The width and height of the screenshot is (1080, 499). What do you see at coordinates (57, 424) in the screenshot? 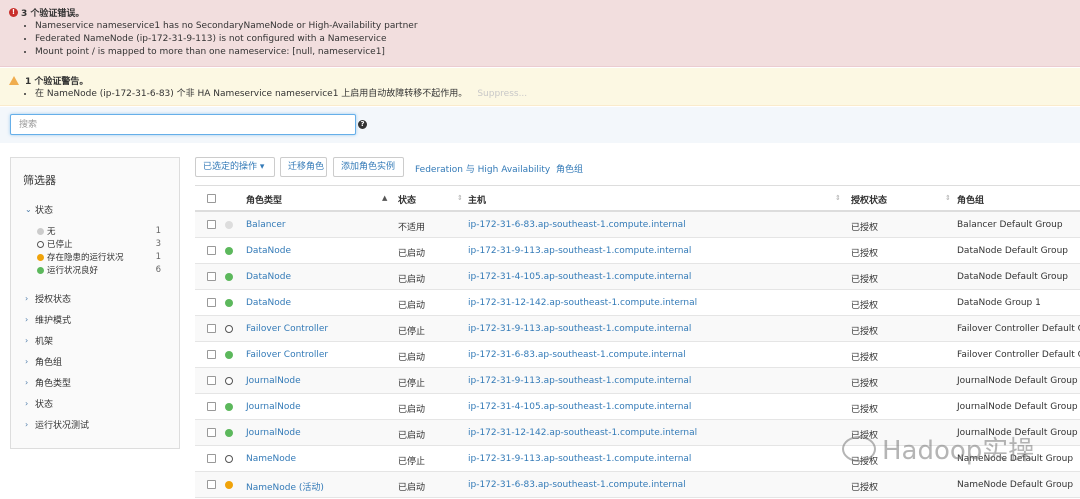
I see `filter-health-test: › 运行状况测试` at bounding box center [57, 424].